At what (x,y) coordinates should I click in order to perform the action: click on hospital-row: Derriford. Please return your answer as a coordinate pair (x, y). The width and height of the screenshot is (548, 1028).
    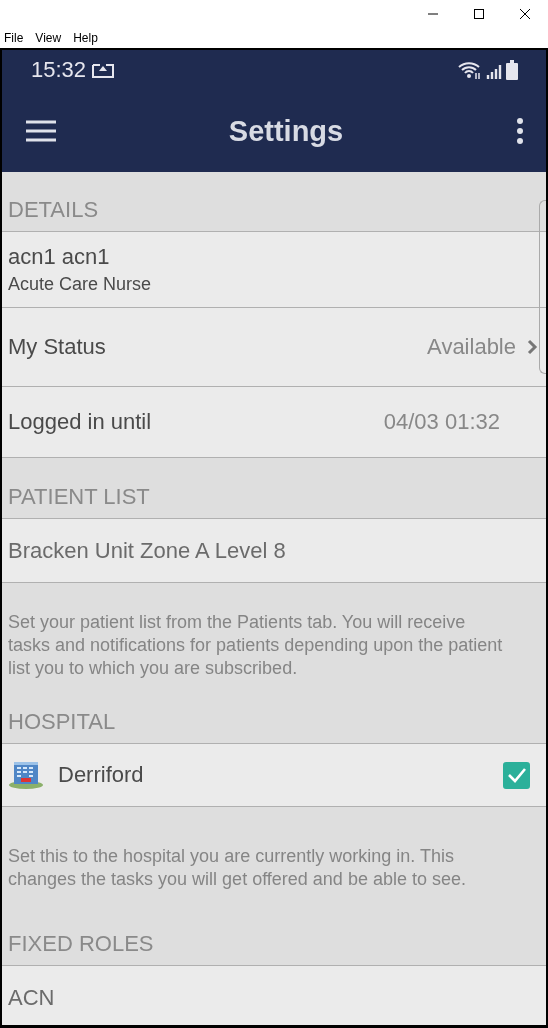
    Looking at the image, I should click on (274, 775).